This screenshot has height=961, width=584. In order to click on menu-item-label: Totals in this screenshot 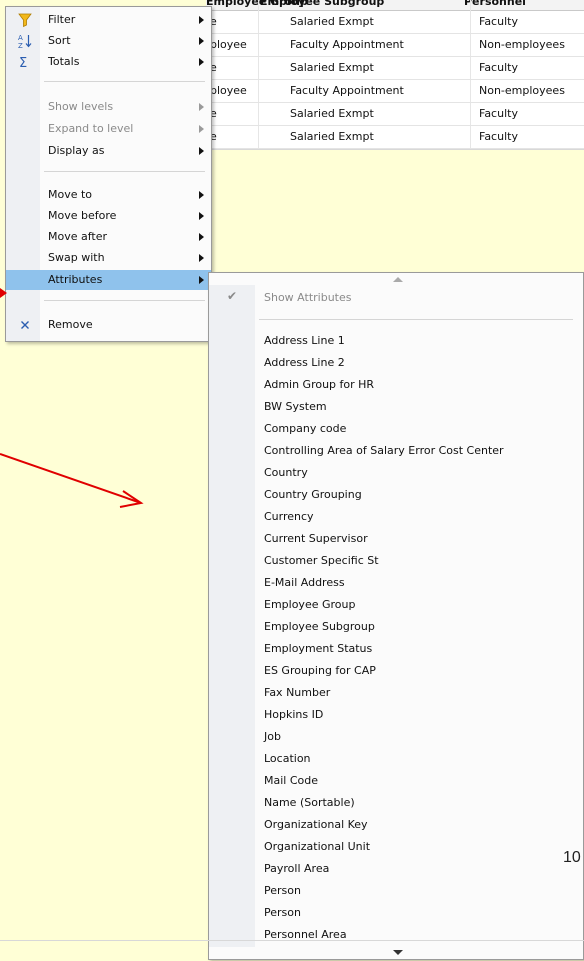, I will do `click(64, 61)`.